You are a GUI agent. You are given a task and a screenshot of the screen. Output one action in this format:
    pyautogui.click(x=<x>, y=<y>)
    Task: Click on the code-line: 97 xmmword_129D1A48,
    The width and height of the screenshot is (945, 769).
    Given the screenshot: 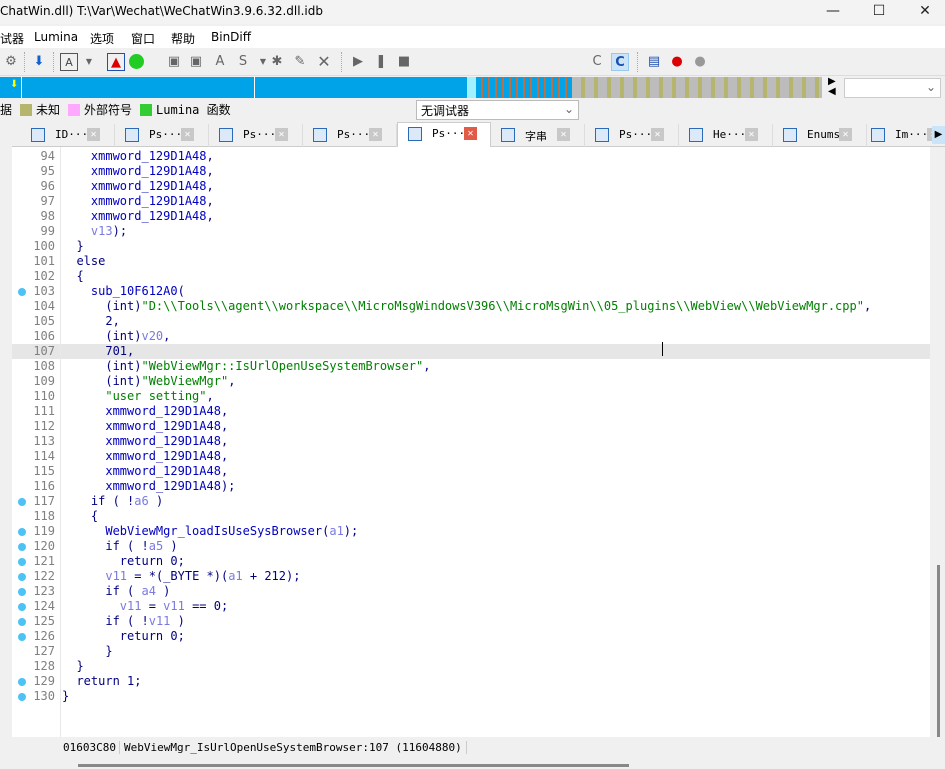 What is the action you would take?
    pyautogui.click(x=471, y=201)
    